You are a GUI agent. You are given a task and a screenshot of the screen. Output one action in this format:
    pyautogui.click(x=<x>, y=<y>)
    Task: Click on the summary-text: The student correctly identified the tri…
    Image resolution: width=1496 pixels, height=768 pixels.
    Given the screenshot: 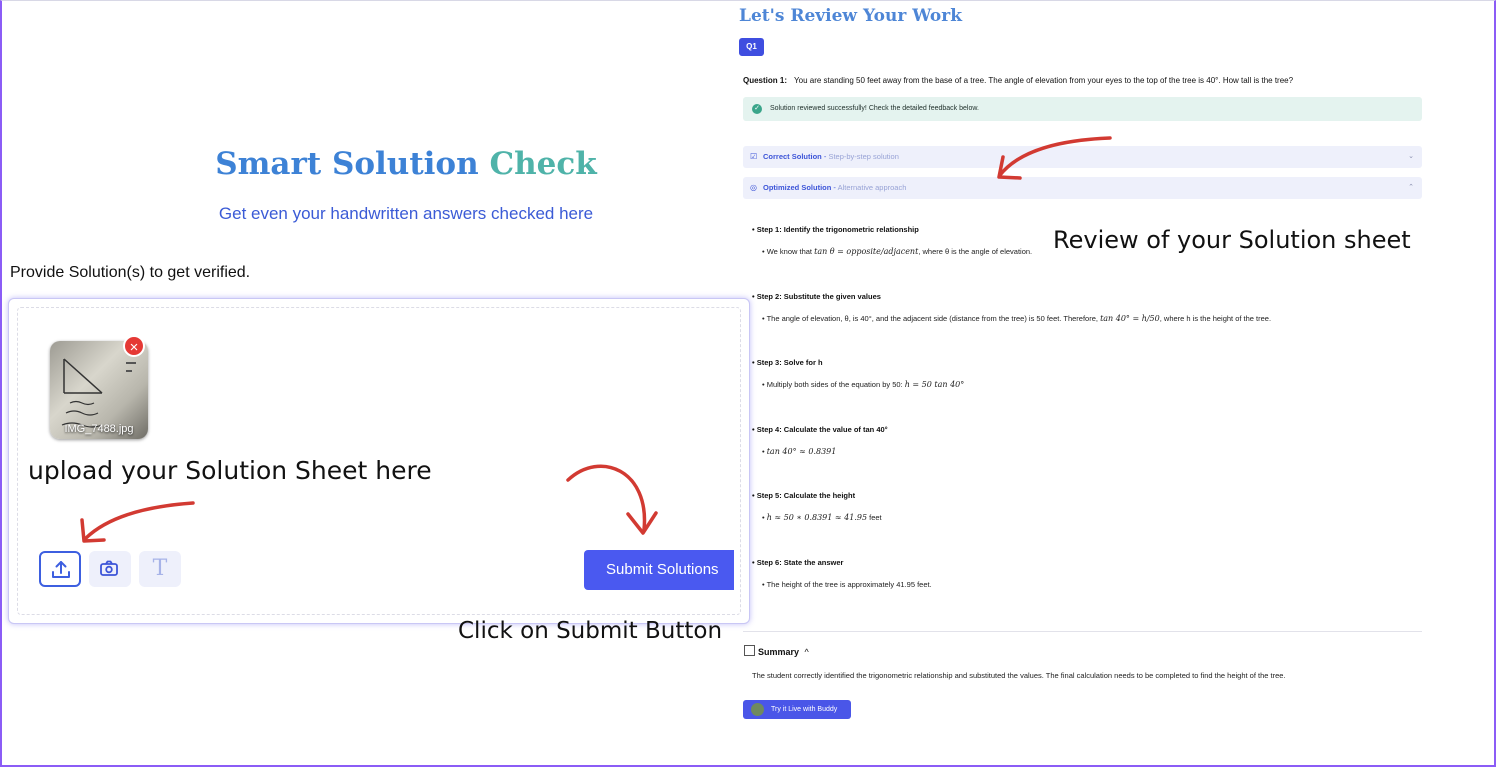 What is the action you would take?
    pyautogui.click(x=1019, y=675)
    